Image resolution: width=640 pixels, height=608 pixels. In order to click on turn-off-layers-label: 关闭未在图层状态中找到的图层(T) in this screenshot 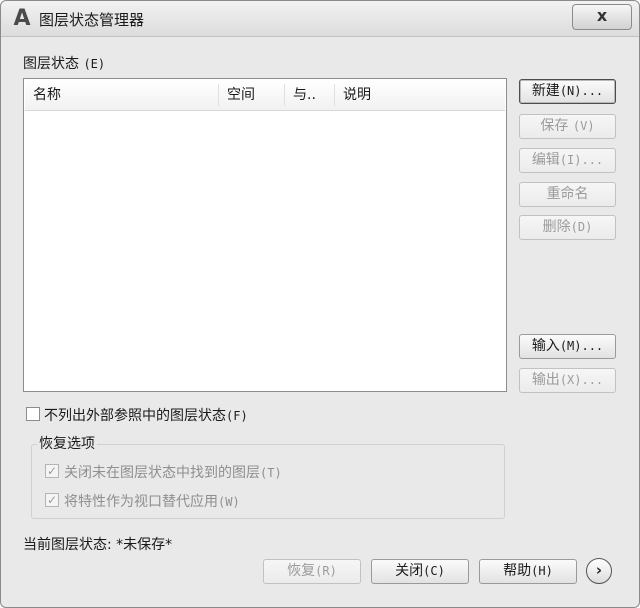, I will do `click(173, 472)`.